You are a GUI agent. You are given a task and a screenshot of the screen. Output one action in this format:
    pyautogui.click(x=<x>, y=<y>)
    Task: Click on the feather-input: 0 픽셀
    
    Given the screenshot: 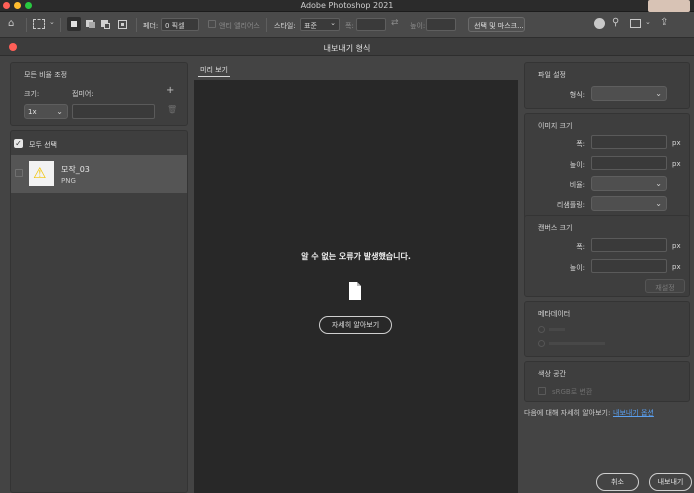 What is the action you would take?
    pyautogui.click(x=180, y=24)
    